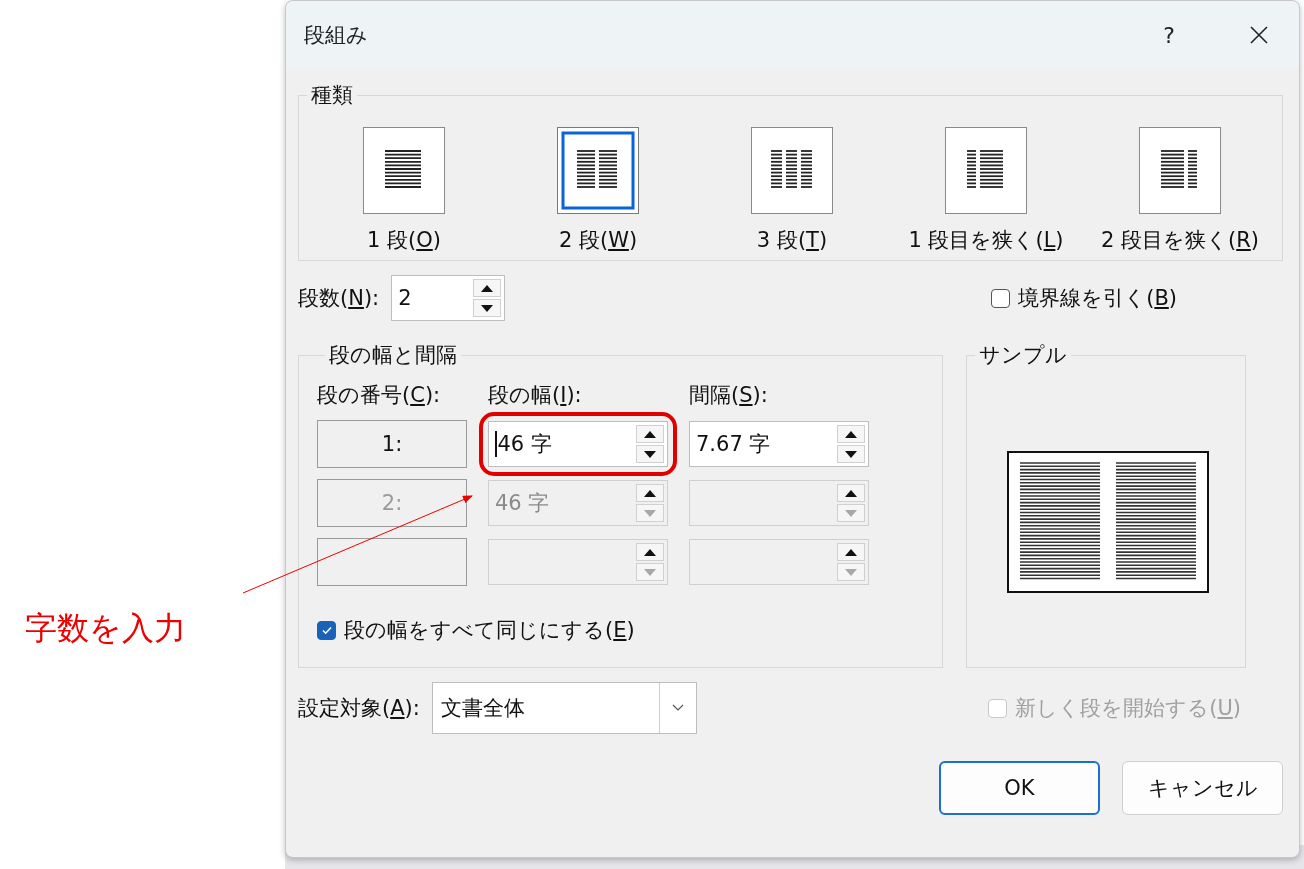 The image size is (1304, 869). I want to click on column-number-button: 1:, so click(392, 444).